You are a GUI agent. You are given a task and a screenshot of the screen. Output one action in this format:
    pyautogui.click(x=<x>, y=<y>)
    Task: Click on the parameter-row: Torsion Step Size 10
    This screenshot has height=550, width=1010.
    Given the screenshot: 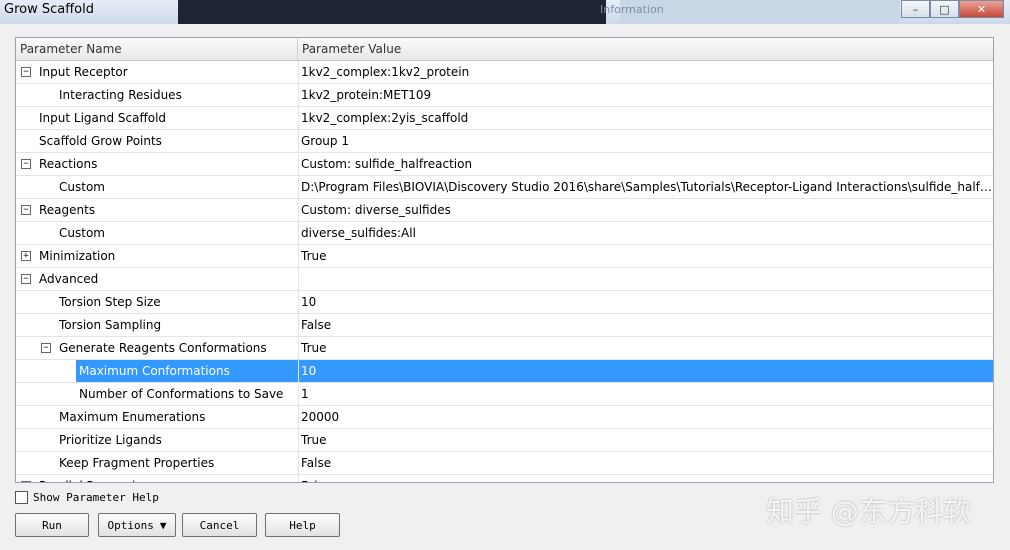 What is the action you would take?
    pyautogui.click(x=504, y=302)
    